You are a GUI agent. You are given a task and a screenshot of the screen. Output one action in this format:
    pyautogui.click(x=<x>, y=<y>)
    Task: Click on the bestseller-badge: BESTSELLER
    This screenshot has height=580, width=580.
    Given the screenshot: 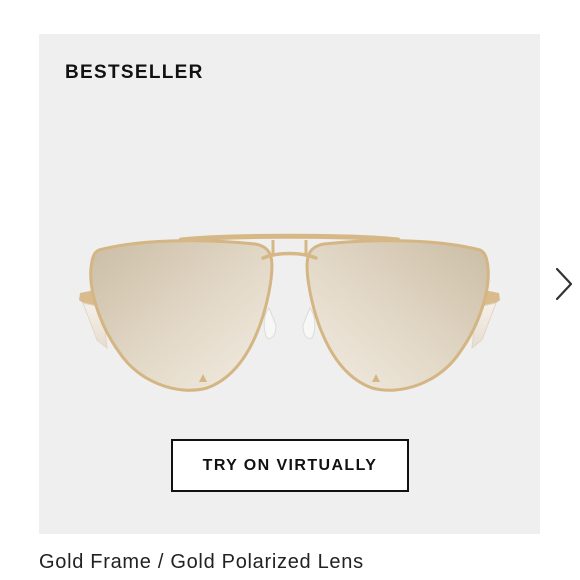 What is the action you would take?
    pyautogui.click(x=134, y=72)
    